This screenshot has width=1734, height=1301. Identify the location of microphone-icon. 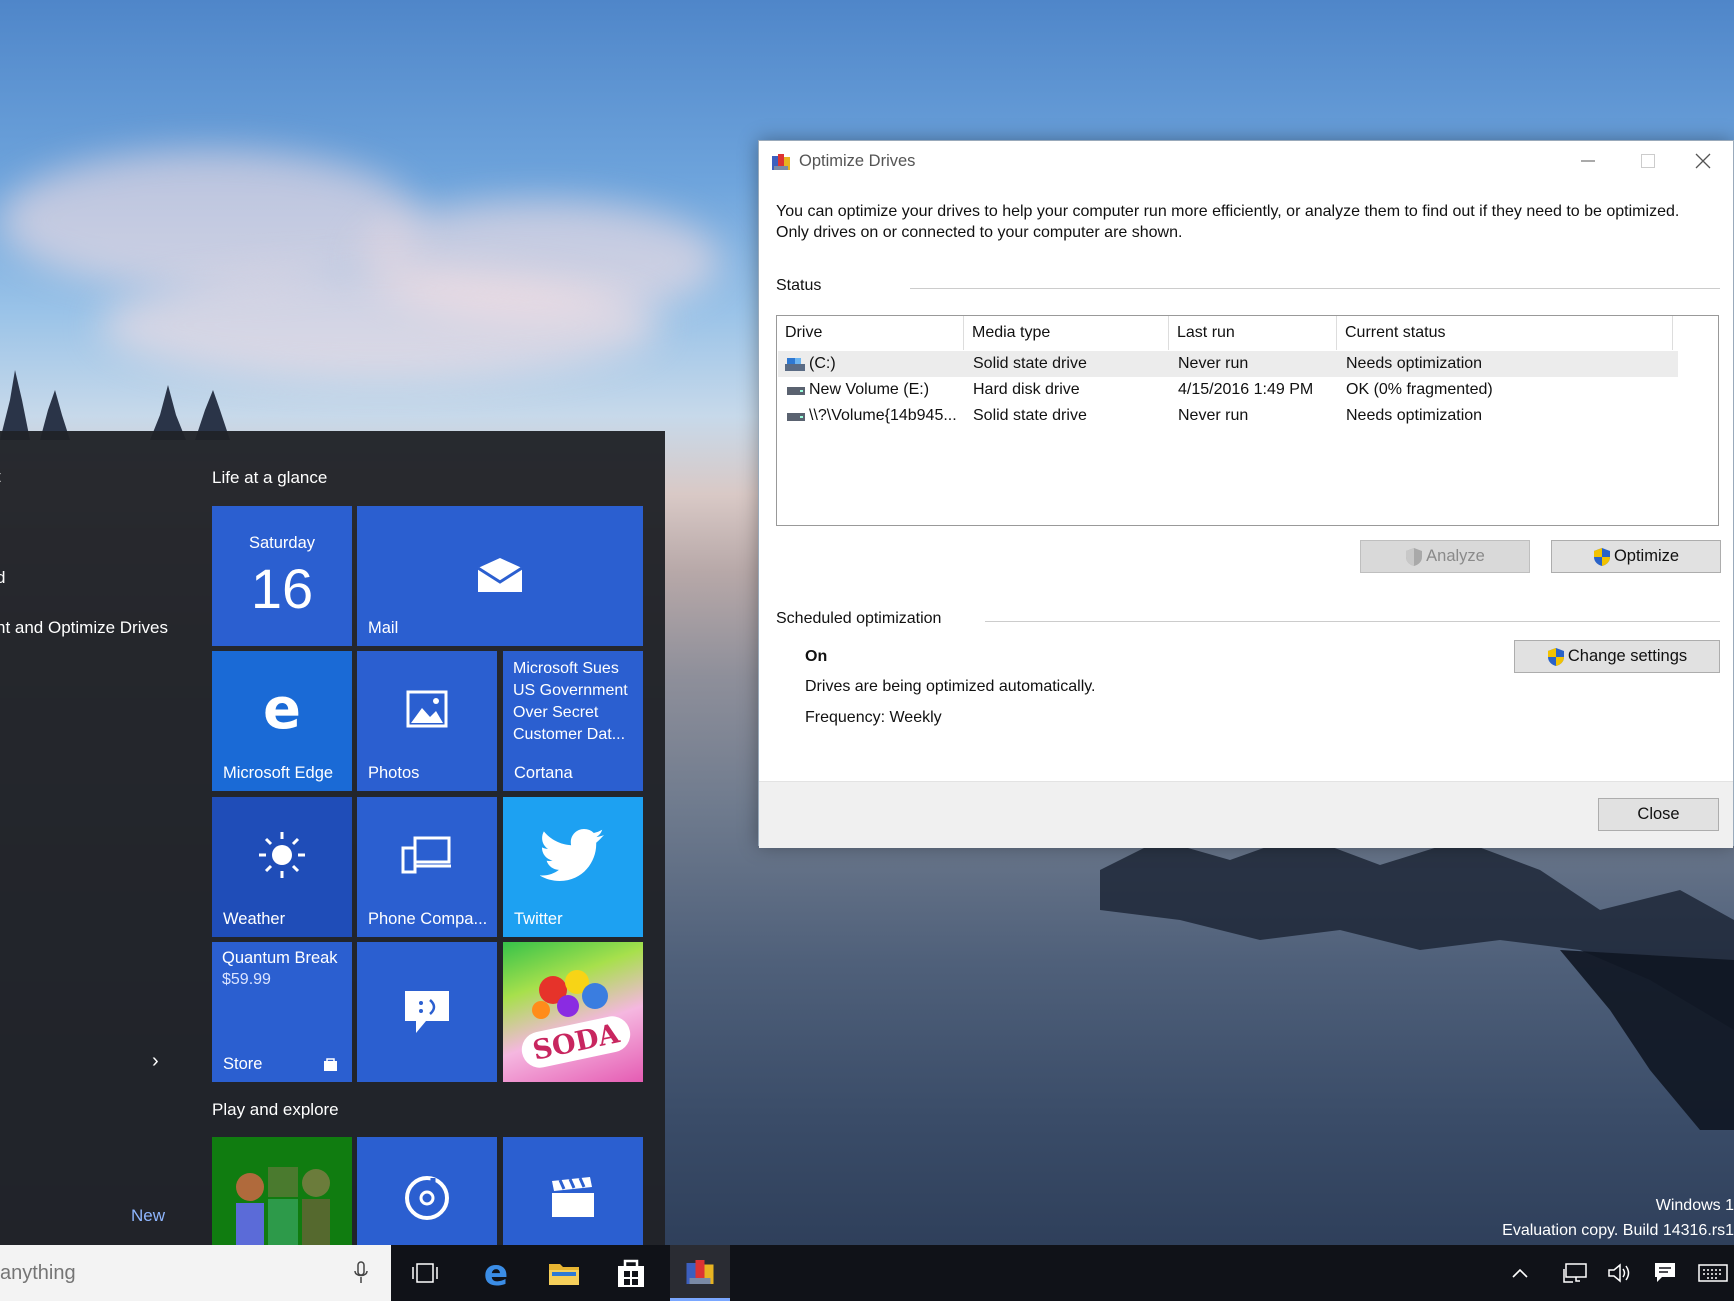
(361, 1273).